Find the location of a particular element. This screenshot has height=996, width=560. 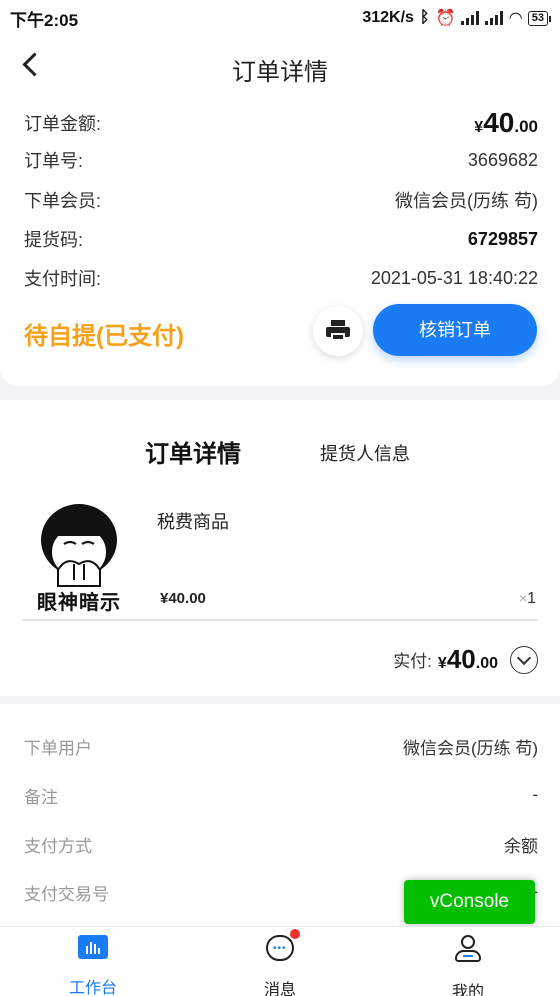

paid-amount-value: ¥40.00 is located at coordinates (467, 659).